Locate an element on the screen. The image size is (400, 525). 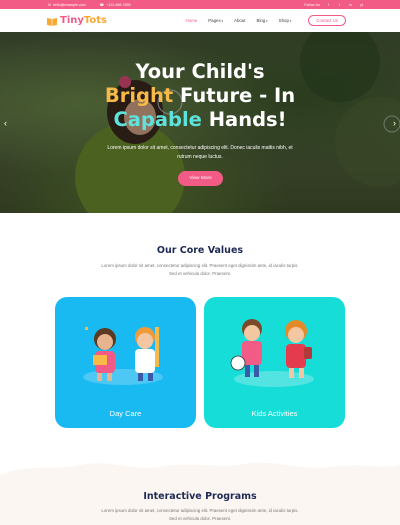
core-values-title: Our Core Values is located at coordinates (200, 250).